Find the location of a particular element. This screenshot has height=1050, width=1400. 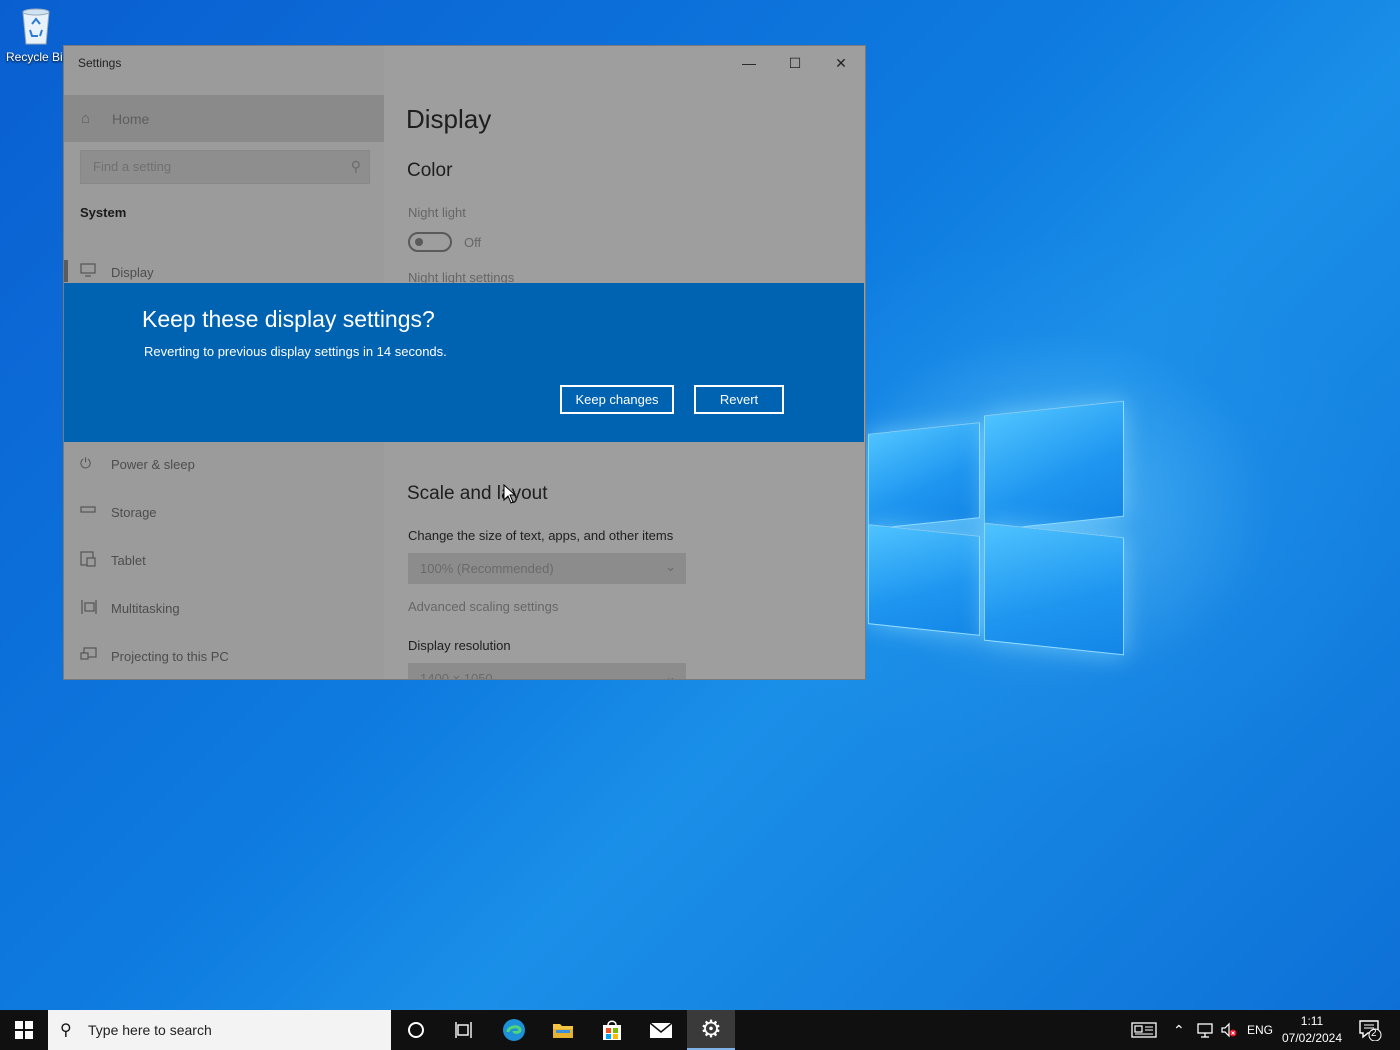

windows-start-icon is located at coordinates (24, 1030).